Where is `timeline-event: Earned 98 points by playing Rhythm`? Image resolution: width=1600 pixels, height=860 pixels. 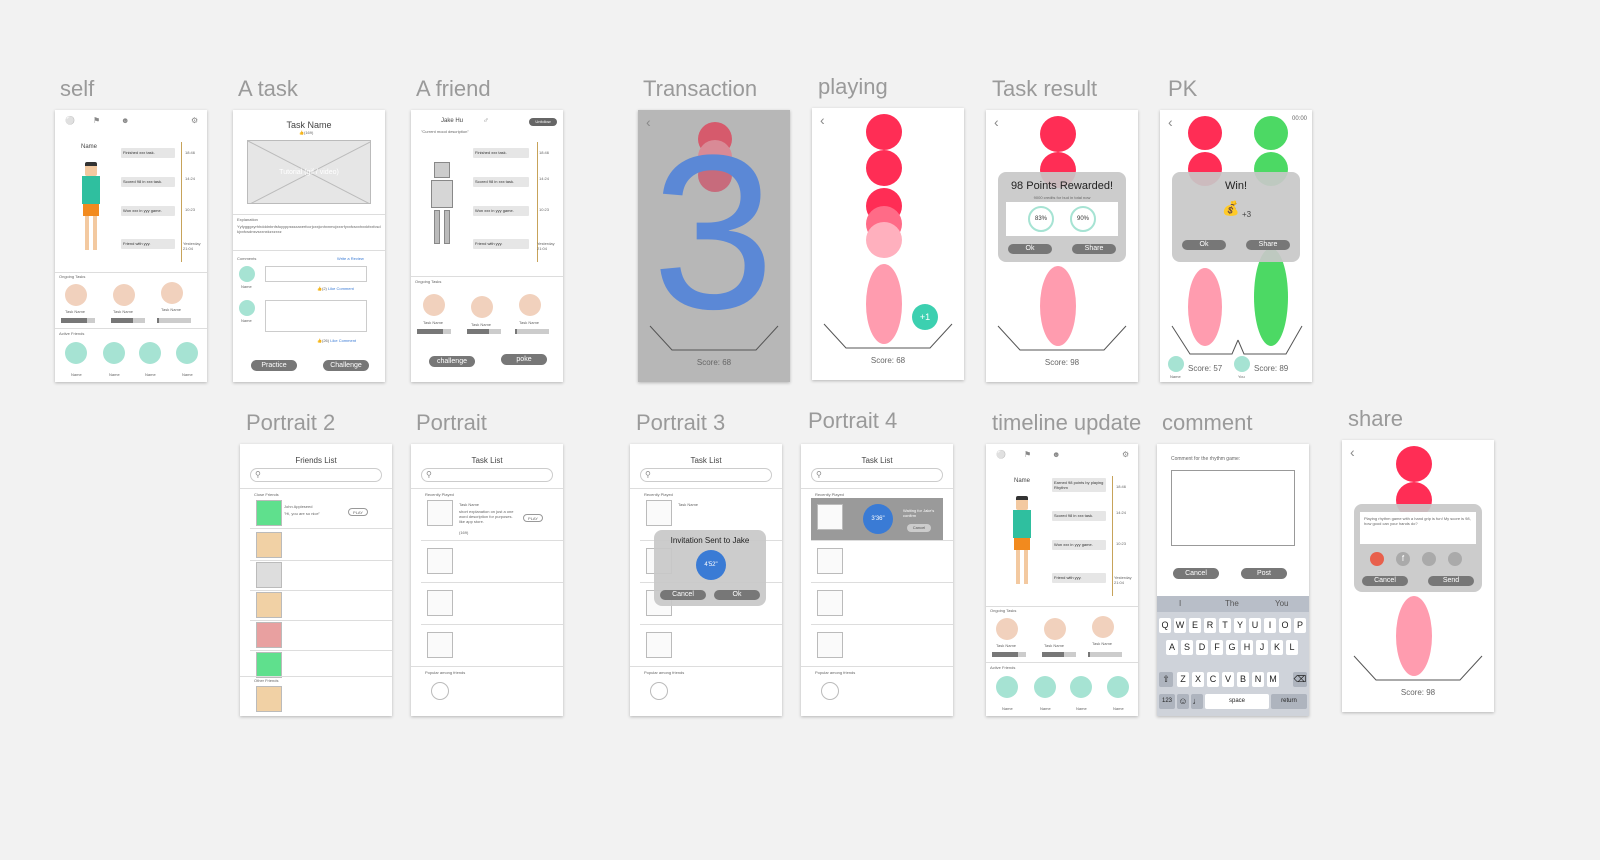 timeline-event: Earned 98 points by playing Rhythm is located at coordinates (1079, 485).